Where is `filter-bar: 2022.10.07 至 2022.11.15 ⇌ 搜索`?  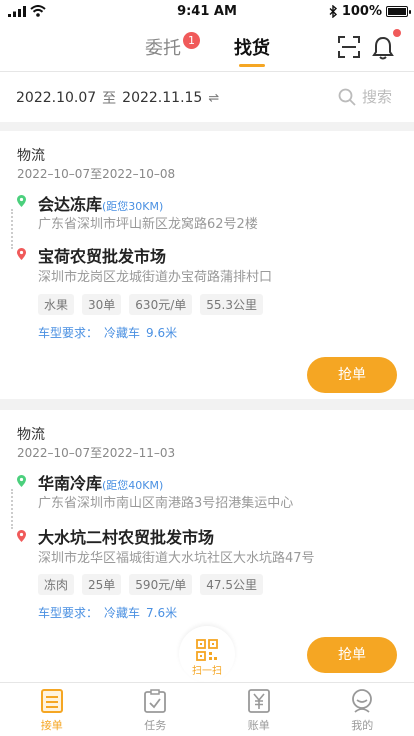
filter-bar: 2022.10.07 至 2022.11.15 ⇌ 搜索 is located at coordinates (207, 97).